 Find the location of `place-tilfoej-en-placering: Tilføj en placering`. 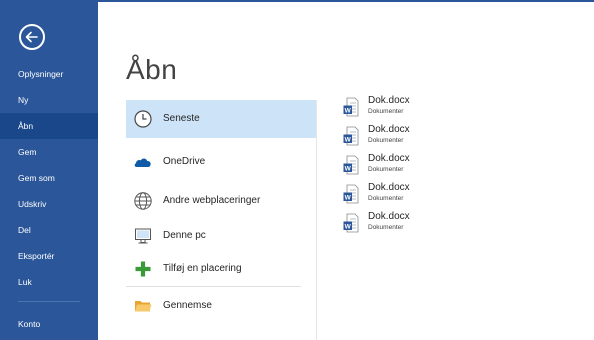

place-tilfoej-en-placering: Tilføj en placering is located at coordinates (221, 269).